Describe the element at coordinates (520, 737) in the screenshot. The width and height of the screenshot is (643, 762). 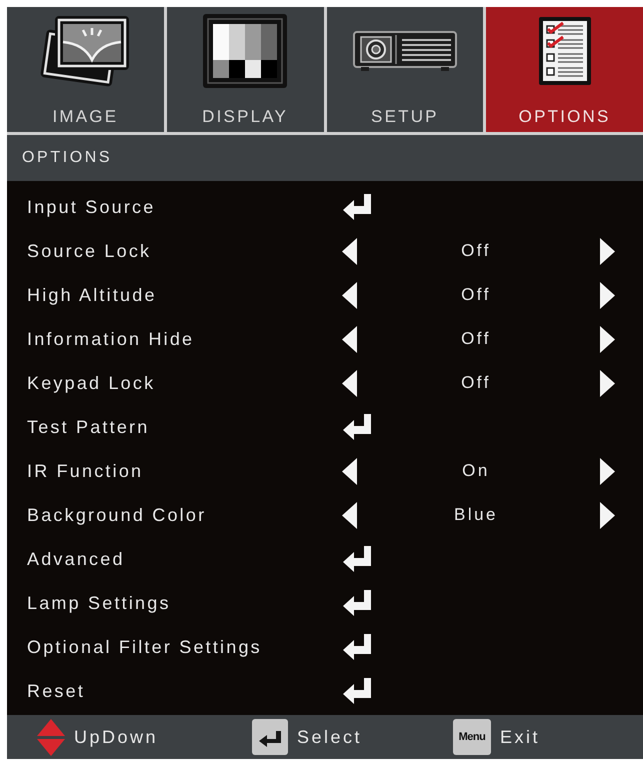
I see `hint-label: Exit` at that location.